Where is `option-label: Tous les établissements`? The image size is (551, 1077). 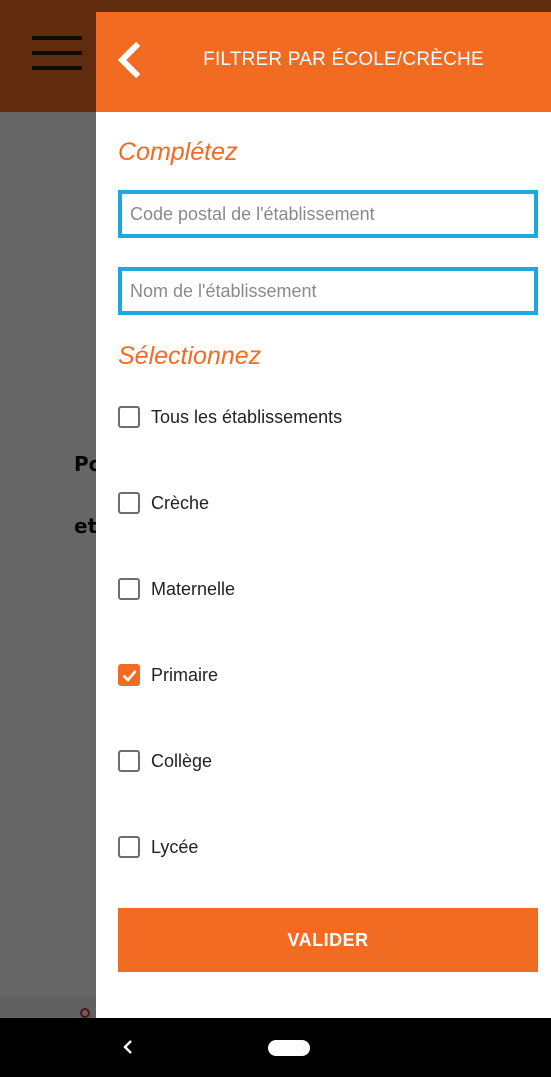 option-label: Tous les établissements is located at coordinates (247, 416).